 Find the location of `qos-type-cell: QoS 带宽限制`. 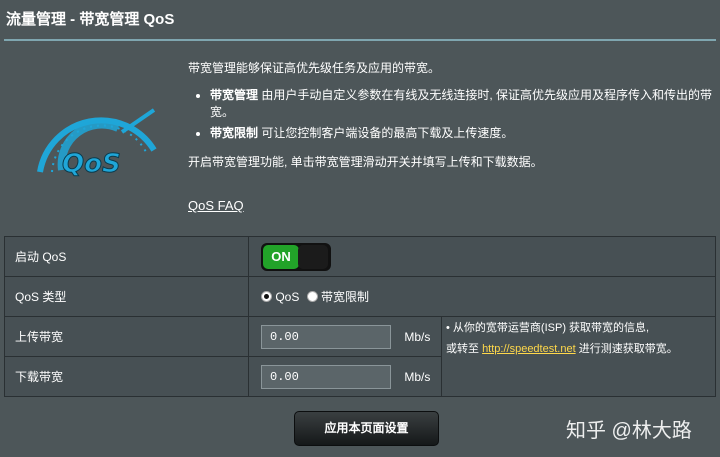

qos-type-cell: QoS 带宽限制 is located at coordinates (482, 296).